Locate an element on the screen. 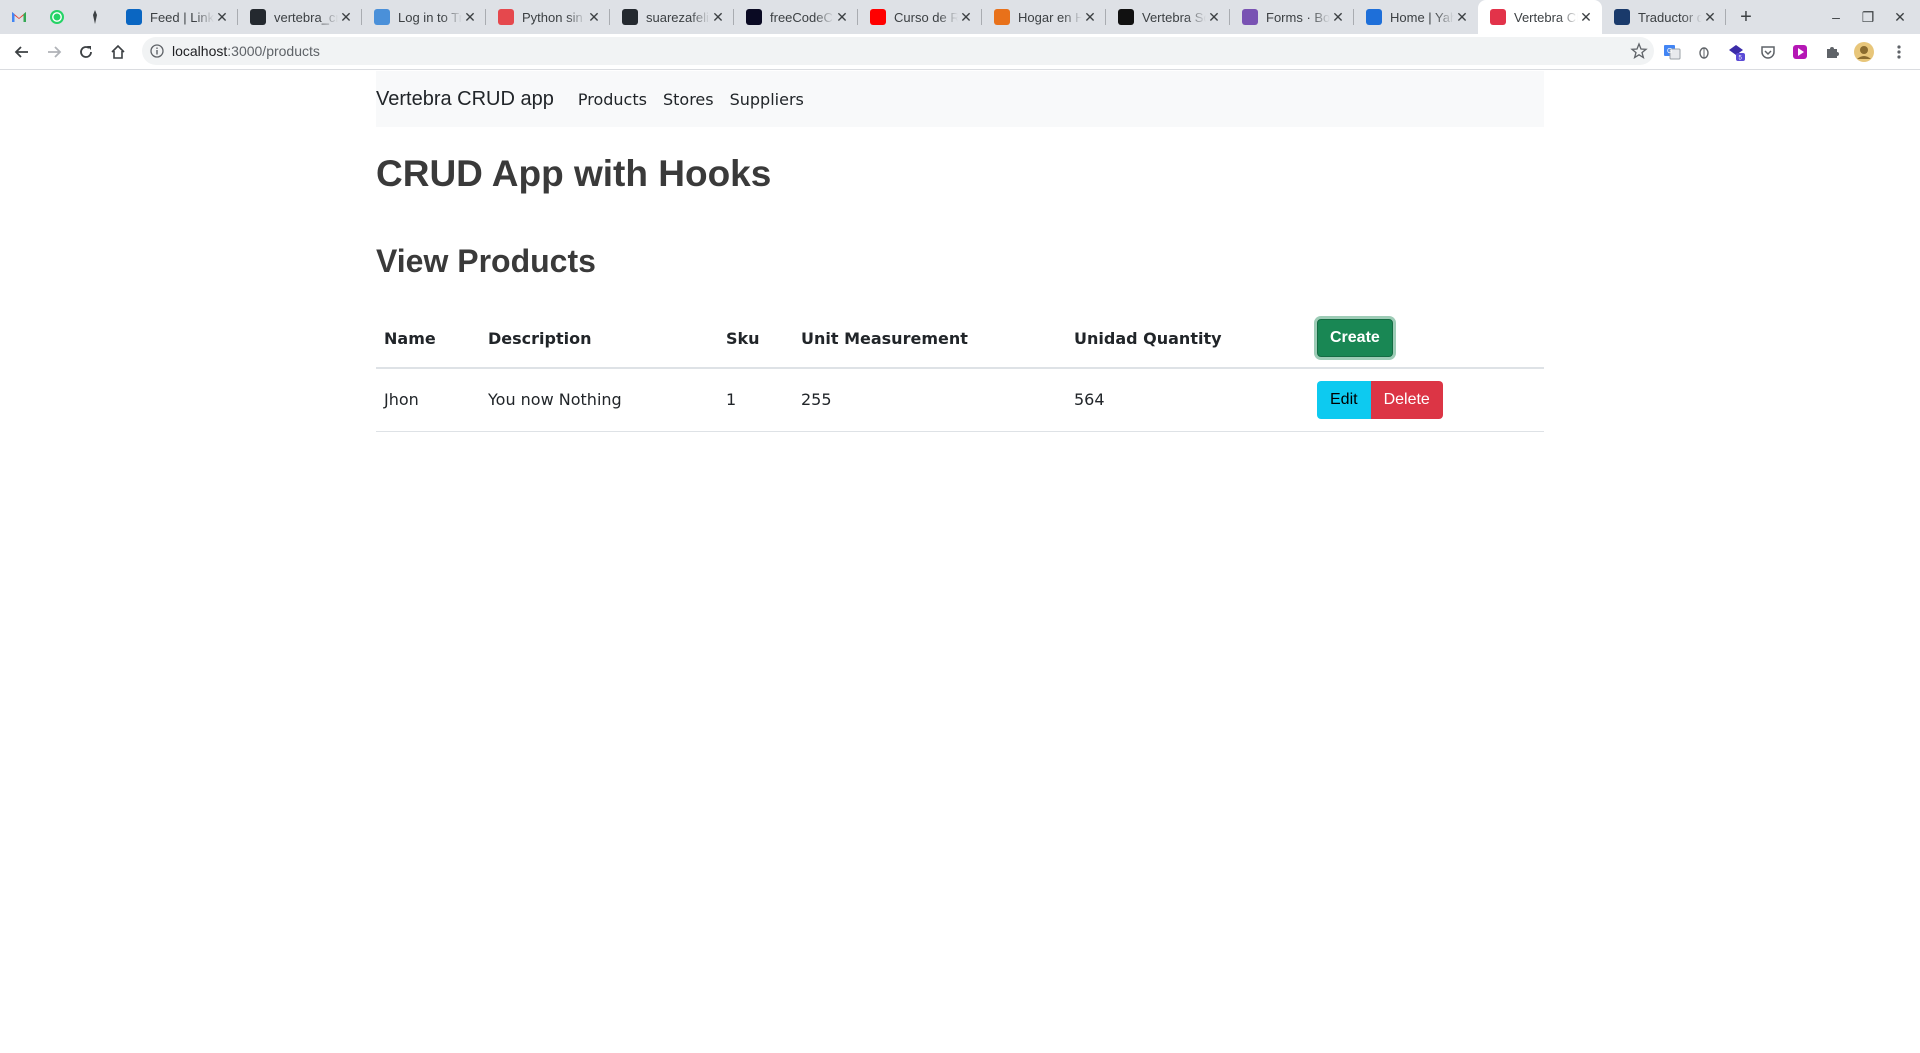 The image size is (1920, 1053). column-header-unidad-quantity: Unidad Quantity is located at coordinates (1187, 339).